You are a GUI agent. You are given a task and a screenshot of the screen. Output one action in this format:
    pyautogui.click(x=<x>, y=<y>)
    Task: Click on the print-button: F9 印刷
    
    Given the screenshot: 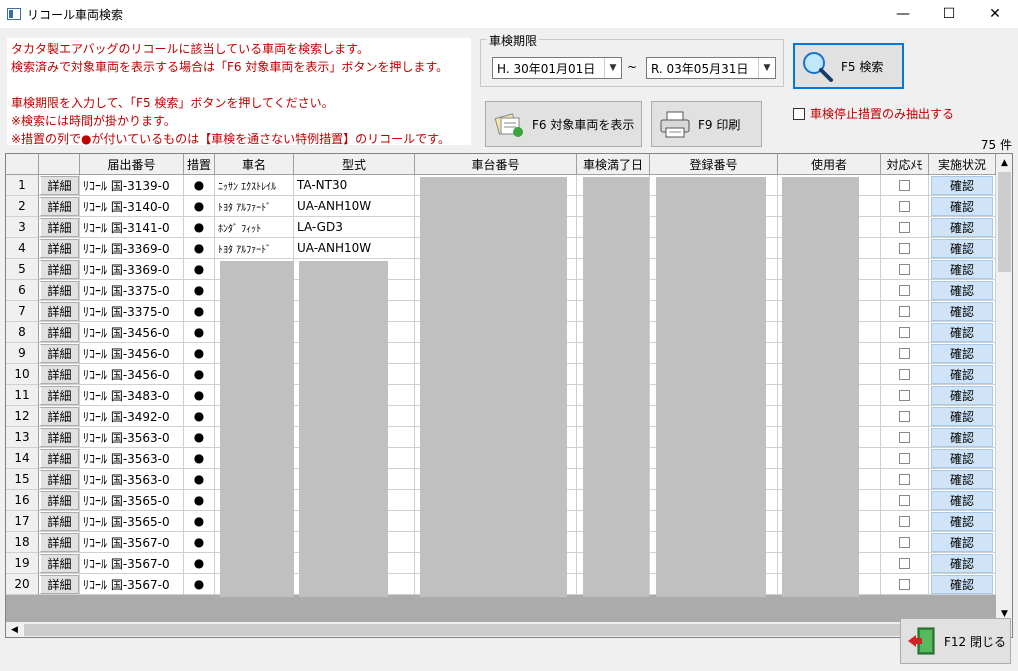 What is the action you would take?
    pyautogui.click(x=706, y=124)
    